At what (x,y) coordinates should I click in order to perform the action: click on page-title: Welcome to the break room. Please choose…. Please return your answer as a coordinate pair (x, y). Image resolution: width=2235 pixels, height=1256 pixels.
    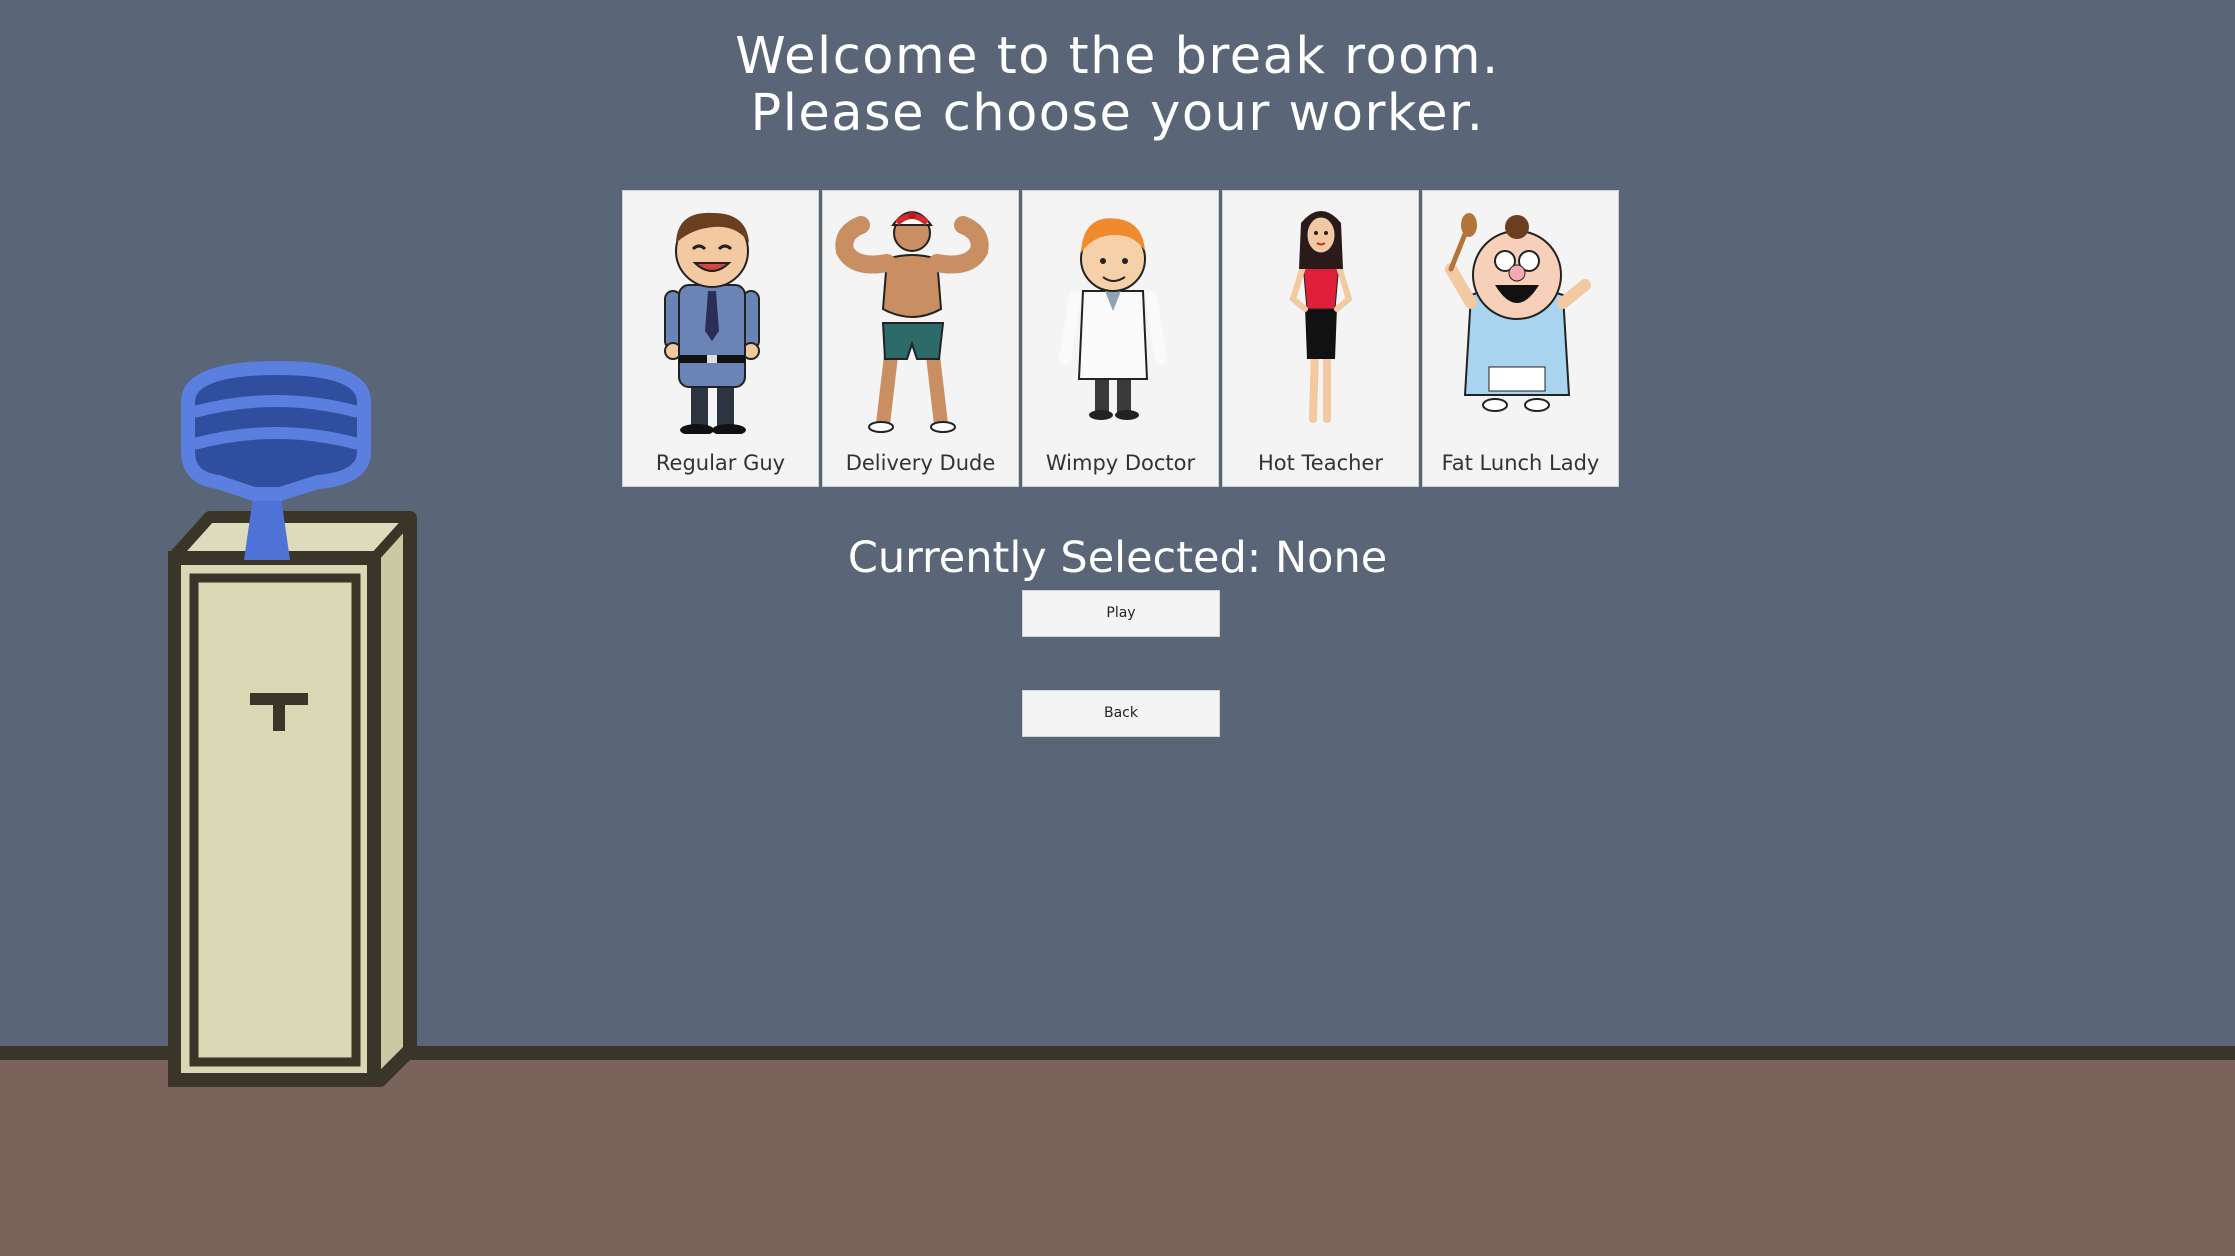
    Looking at the image, I should click on (1117, 85).